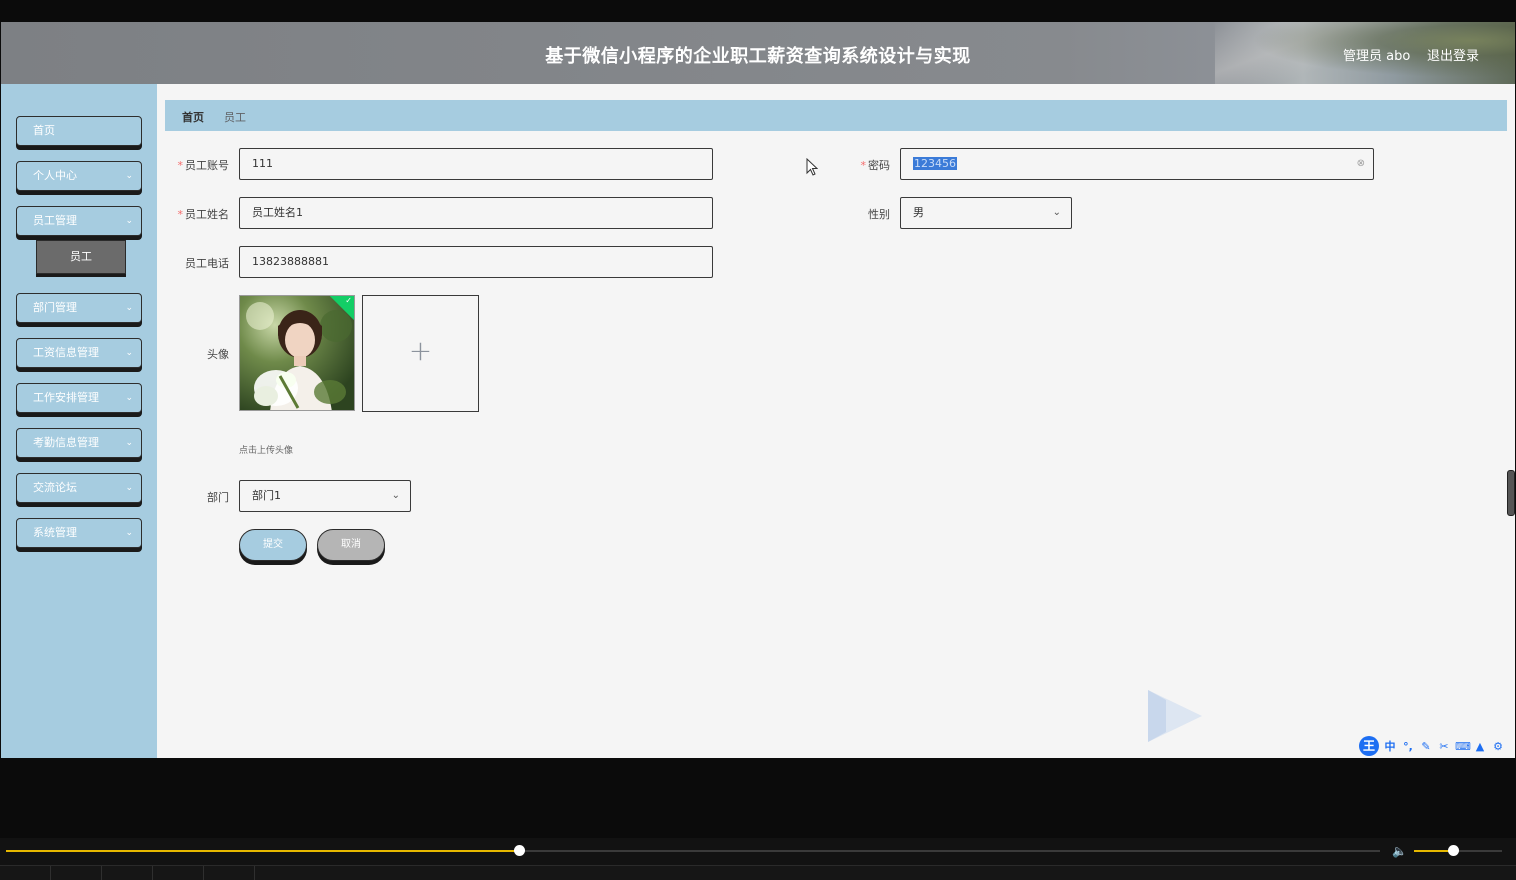 Image resolution: width=1516 pixels, height=880 pixels. What do you see at coordinates (1399, 851) in the screenshot?
I see `volume-icon: 🔈` at bounding box center [1399, 851].